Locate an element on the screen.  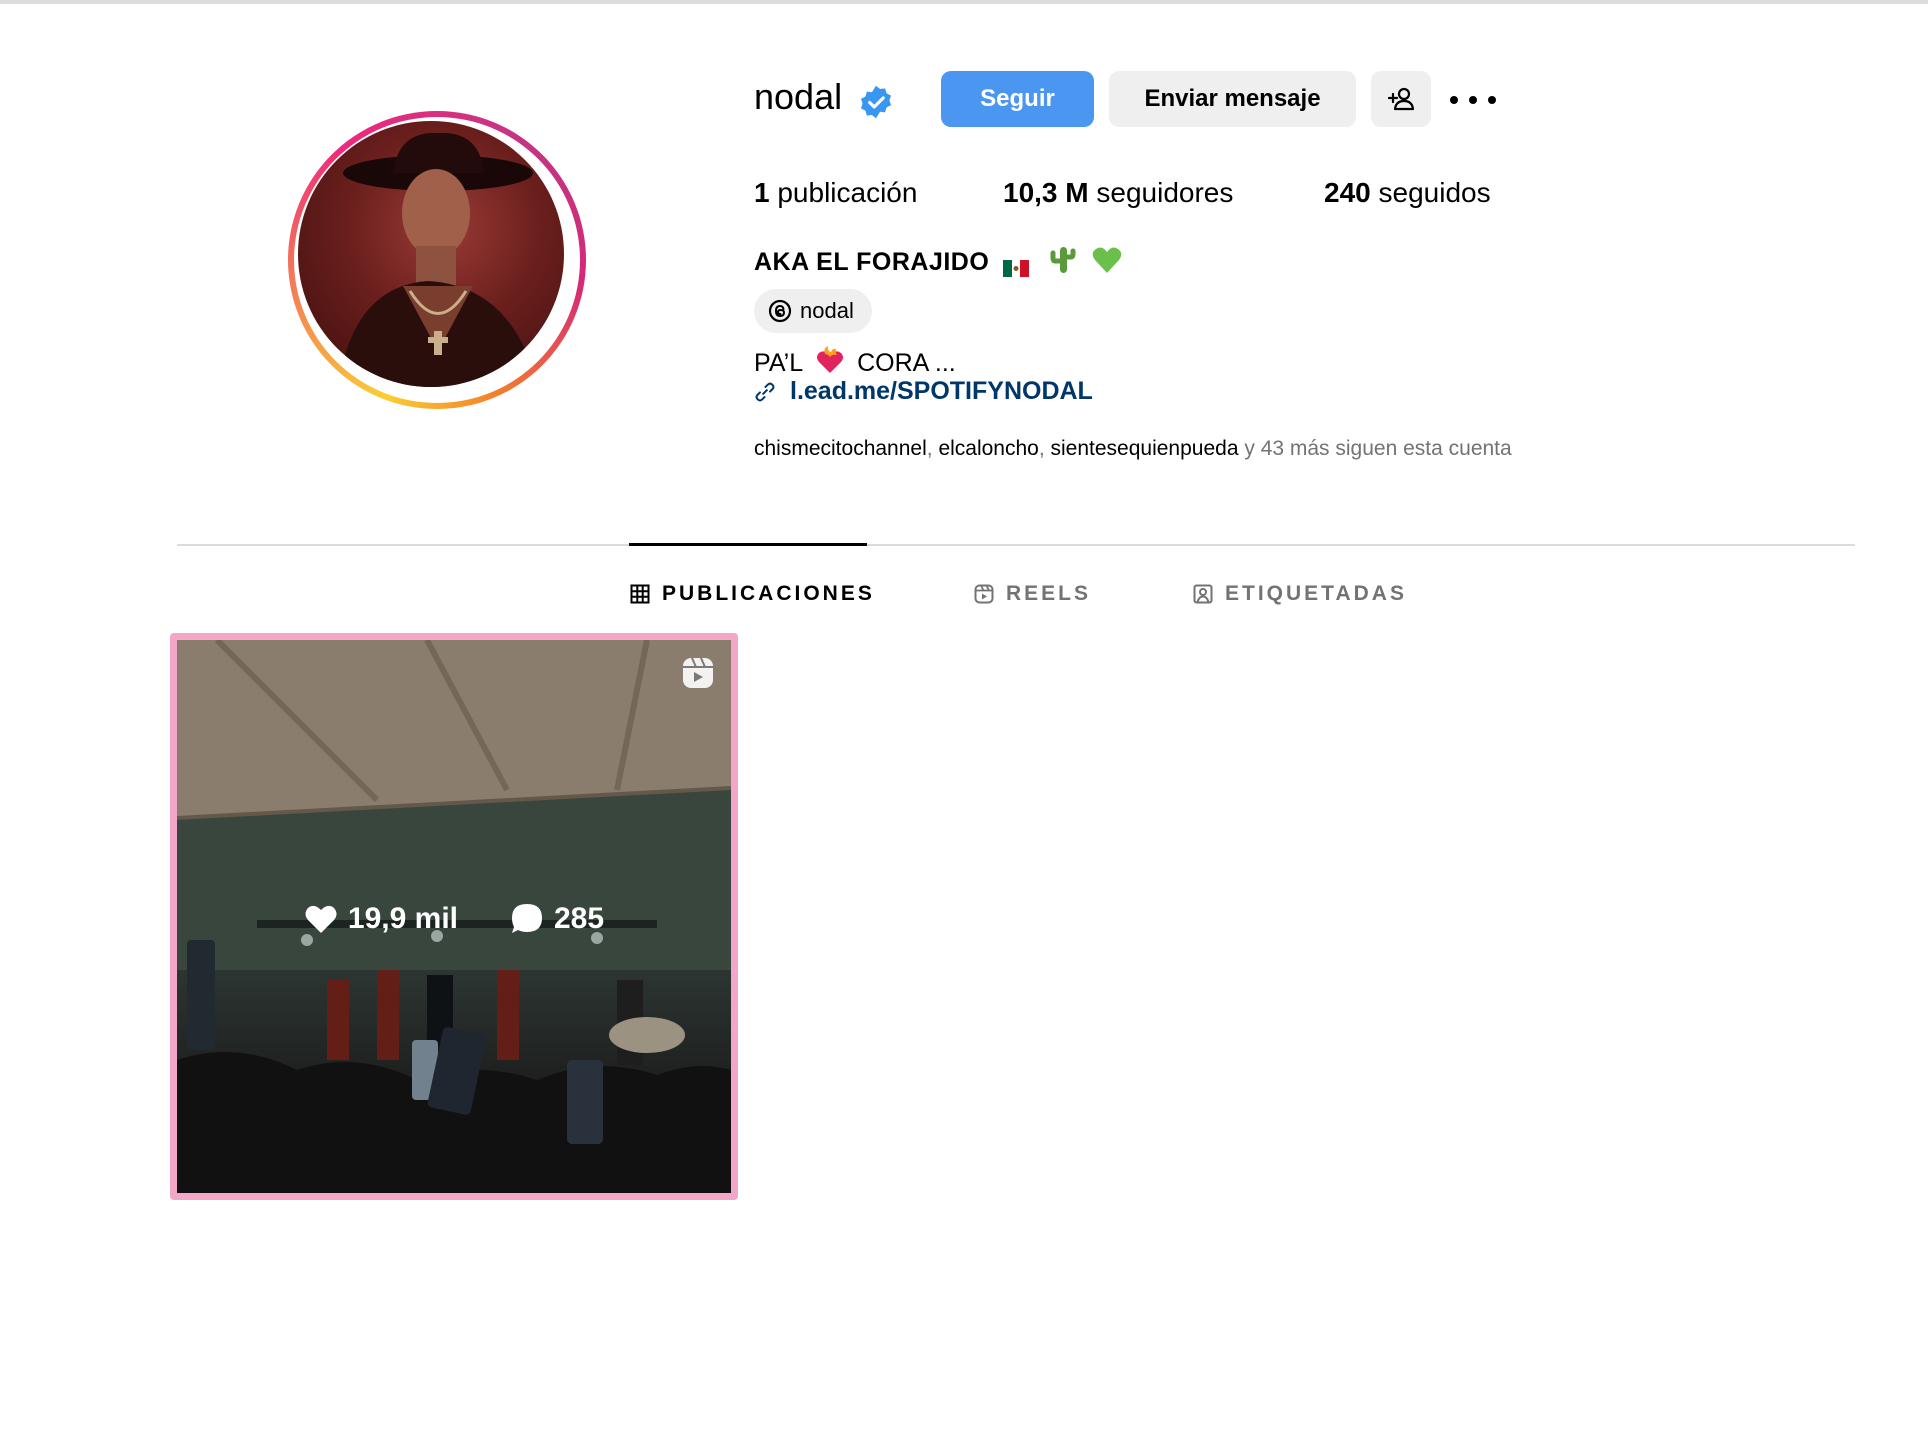
comments-count: 285 is located at coordinates (557, 919).